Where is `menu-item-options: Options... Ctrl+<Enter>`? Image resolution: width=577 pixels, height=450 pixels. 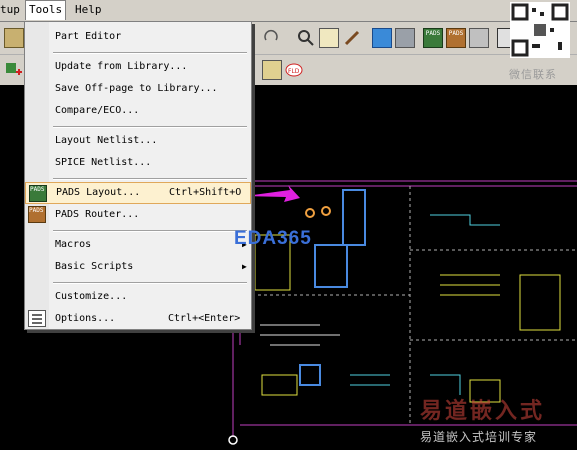
menu-item-options: Options... Ctrl+<Enter> is located at coordinates (138, 319).